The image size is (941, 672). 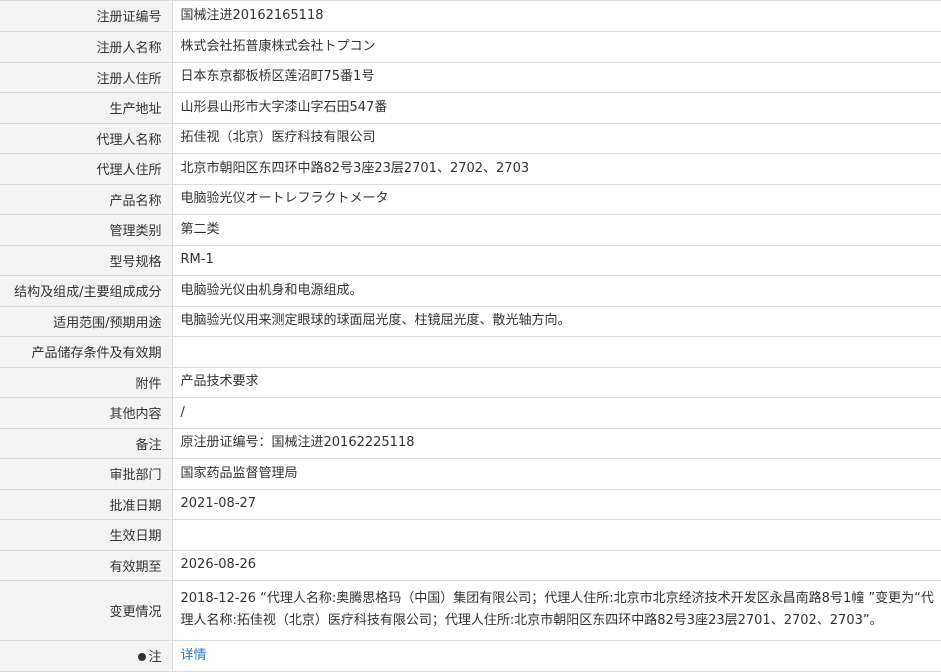 I want to click on row-value: /, so click(x=556, y=413).